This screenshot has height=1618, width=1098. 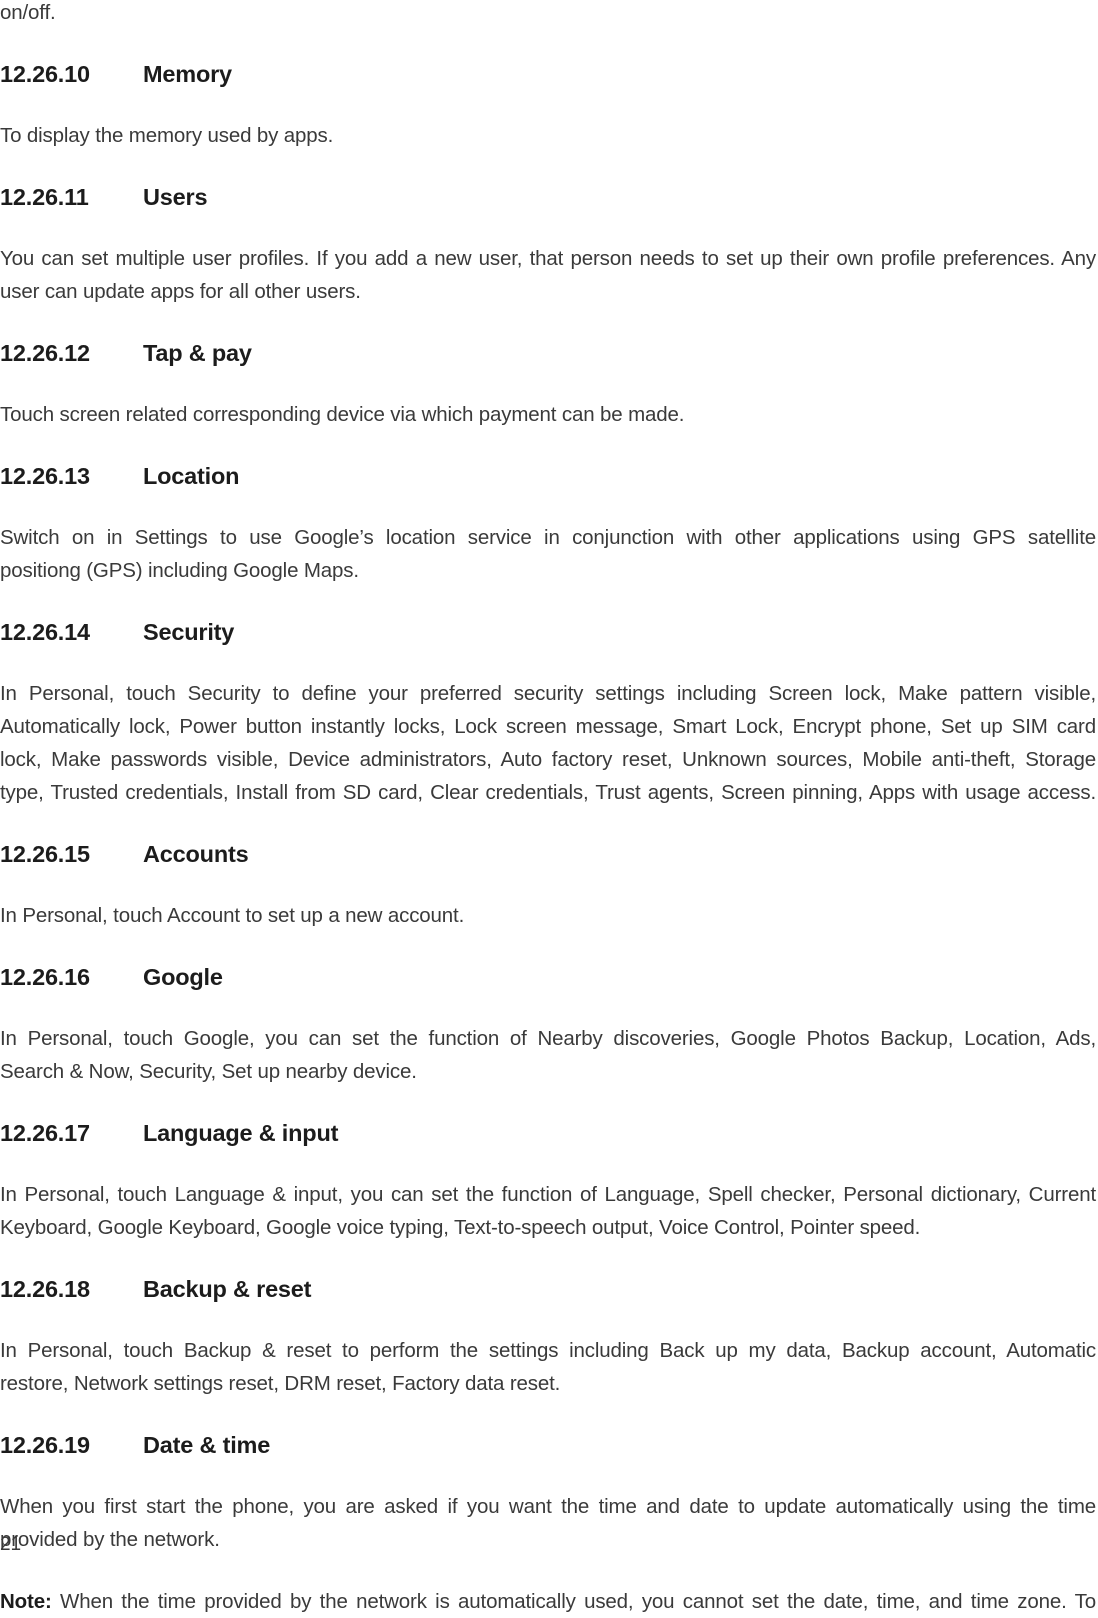 What do you see at coordinates (183, 977) in the screenshot?
I see `heading-title: Google` at bounding box center [183, 977].